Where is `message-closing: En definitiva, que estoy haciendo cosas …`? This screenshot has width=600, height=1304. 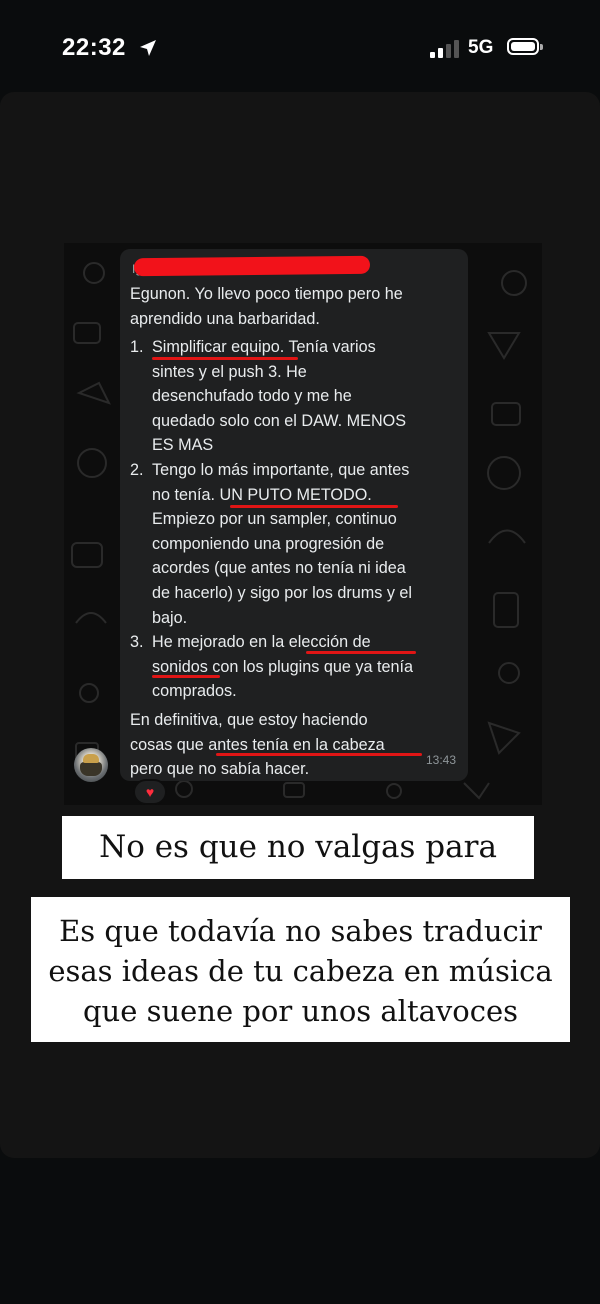 message-closing: En definitiva, que estoy haciendo cosas … is located at coordinates (257, 745).